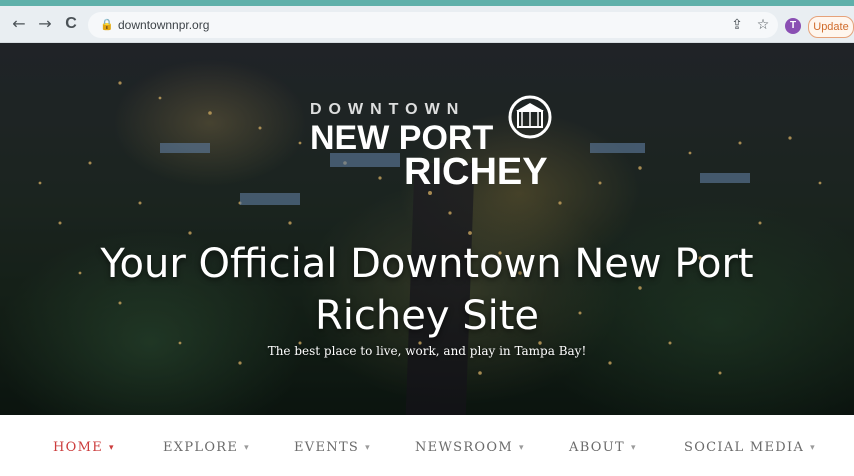 The height and width of the screenshot is (476, 854). What do you see at coordinates (530, 117) in the screenshot?
I see `city-emblem-icon` at bounding box center [530, 117].